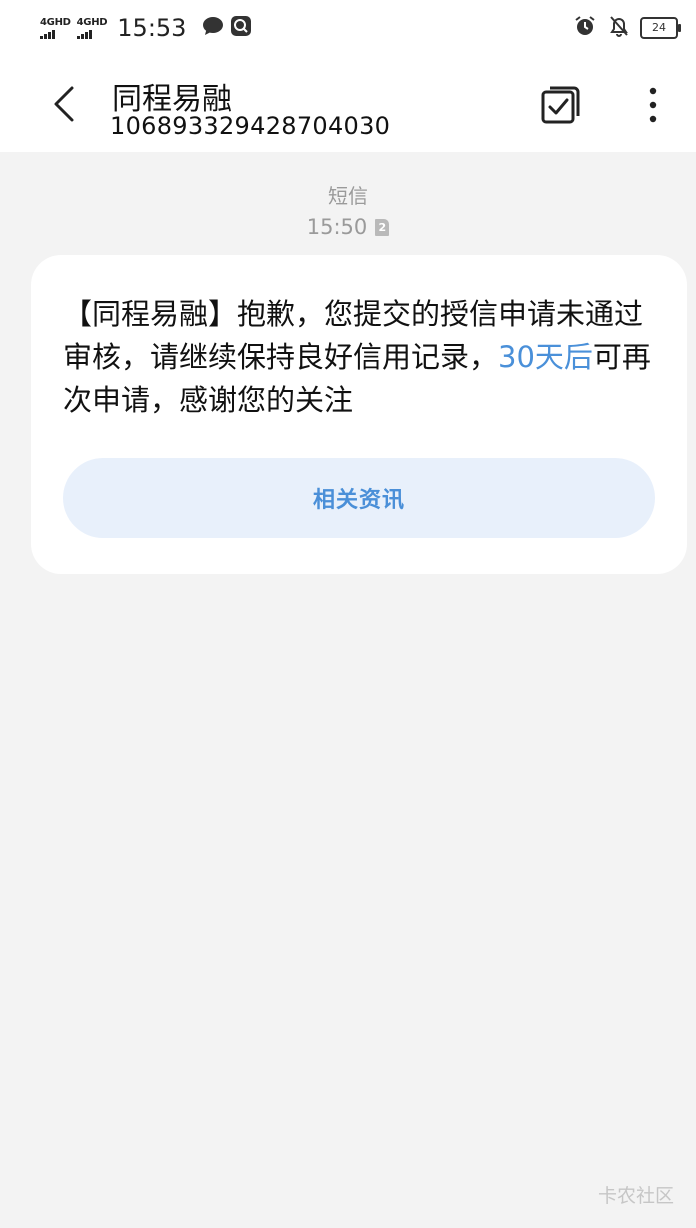 This screenshot has height=1228, width=696. Describe the element at coordinates (348, 196) in the screenshot. I see `message-type: 短信` at that location.